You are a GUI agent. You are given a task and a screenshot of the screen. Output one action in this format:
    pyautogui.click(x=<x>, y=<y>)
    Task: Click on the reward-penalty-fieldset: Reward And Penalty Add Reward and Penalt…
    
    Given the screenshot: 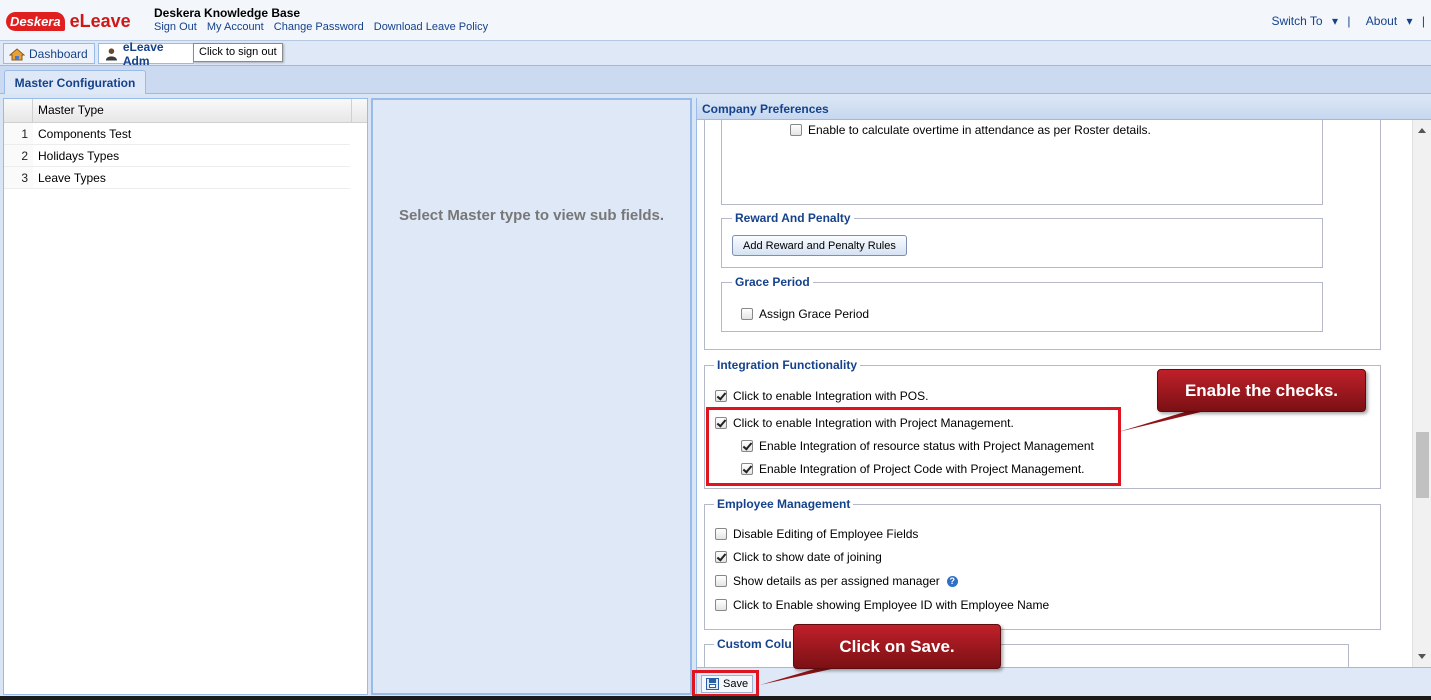 What is the action you would take?
    pyautogui.click(x=1022, y=239)
    